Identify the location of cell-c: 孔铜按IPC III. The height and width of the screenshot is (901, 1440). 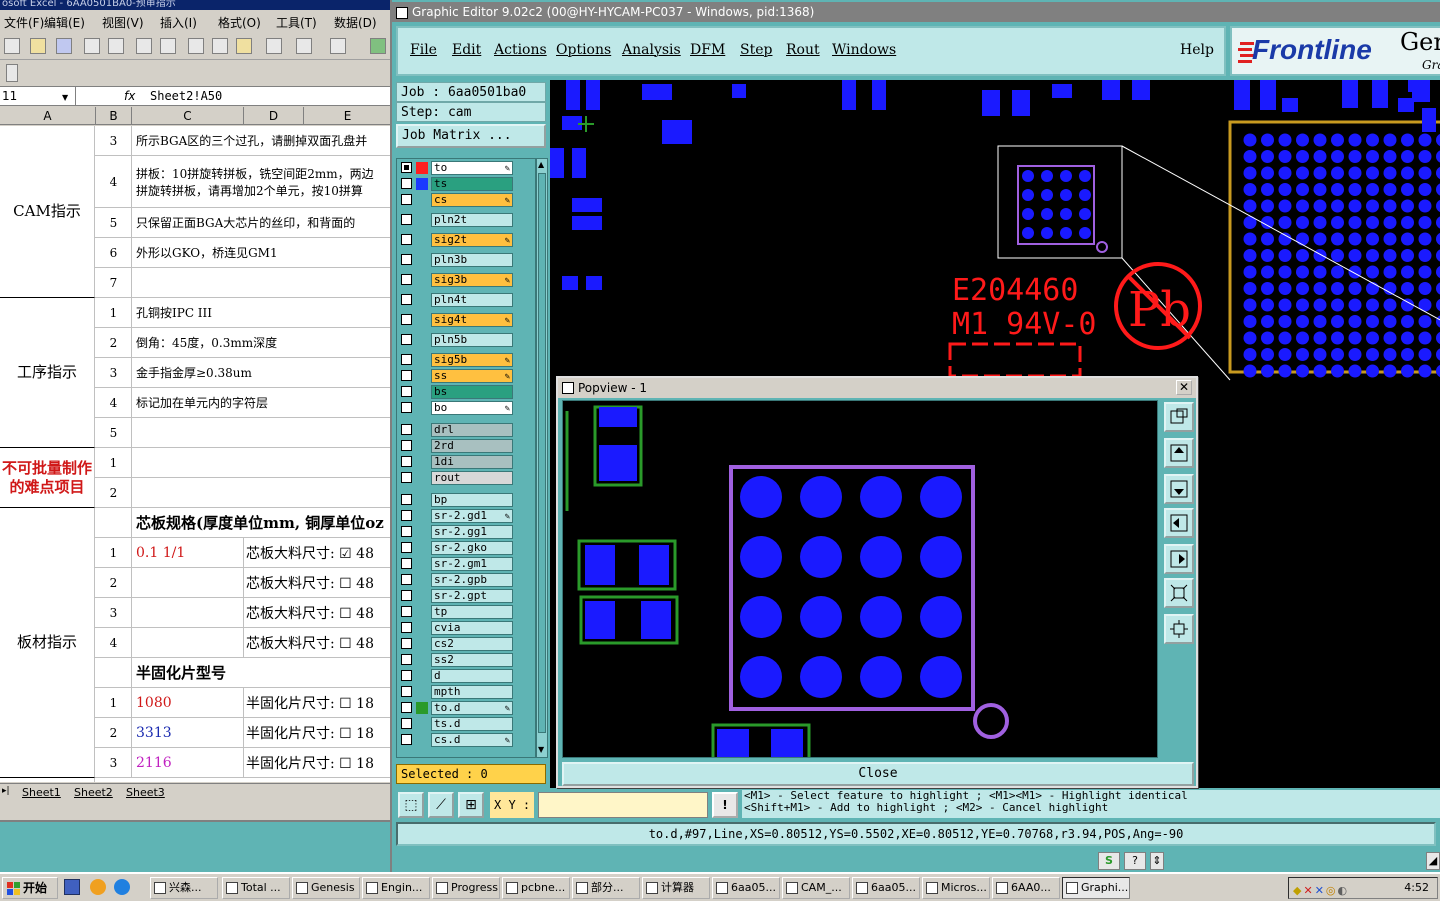
(262, 312).